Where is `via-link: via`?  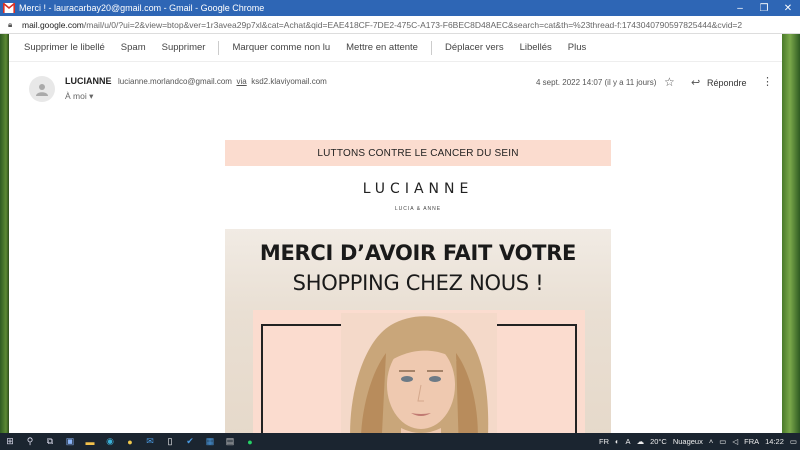
via-link: via is located at coordinates (241, 81).